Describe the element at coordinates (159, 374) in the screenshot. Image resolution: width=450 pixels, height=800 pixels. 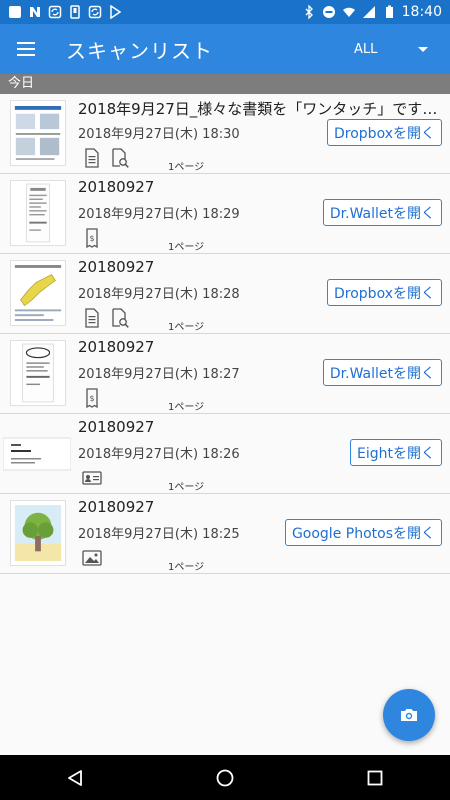
I see `scan-date: 2018年9月27日(木) 18:27` at that location.